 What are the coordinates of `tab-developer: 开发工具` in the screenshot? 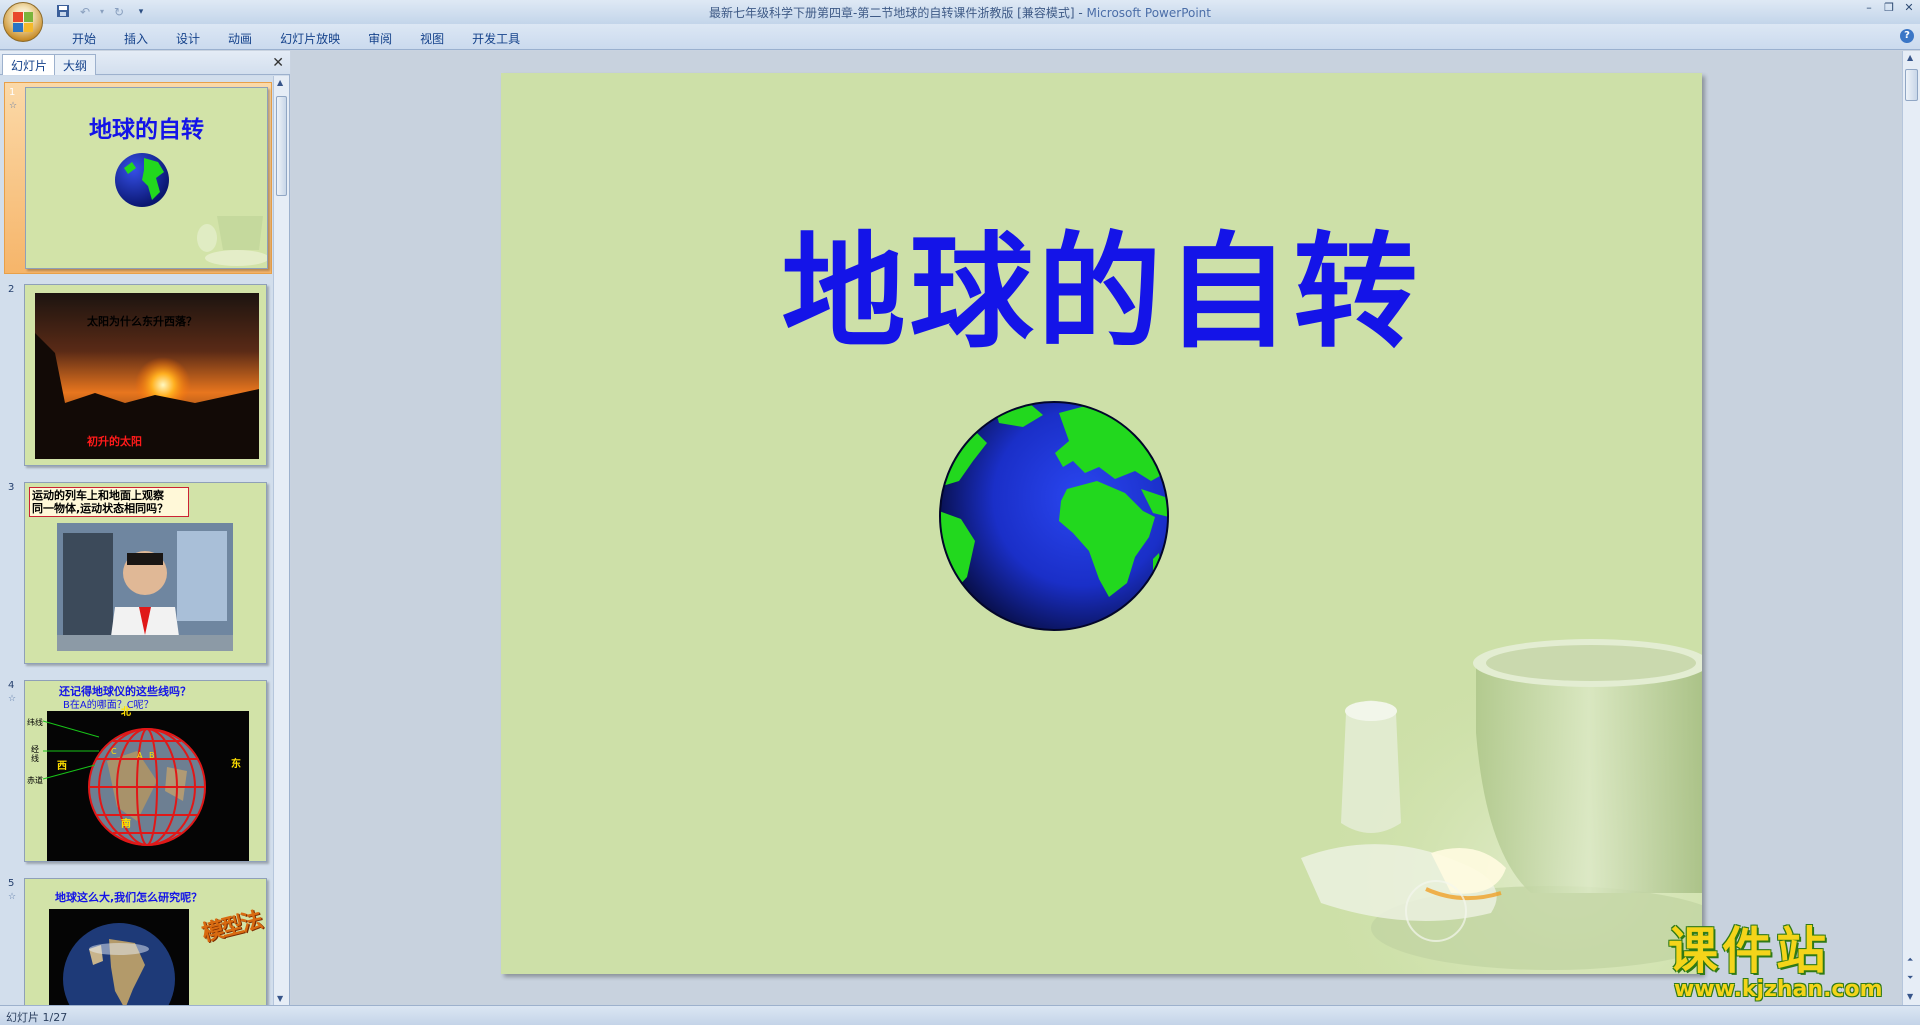 It's located at (496, 38).